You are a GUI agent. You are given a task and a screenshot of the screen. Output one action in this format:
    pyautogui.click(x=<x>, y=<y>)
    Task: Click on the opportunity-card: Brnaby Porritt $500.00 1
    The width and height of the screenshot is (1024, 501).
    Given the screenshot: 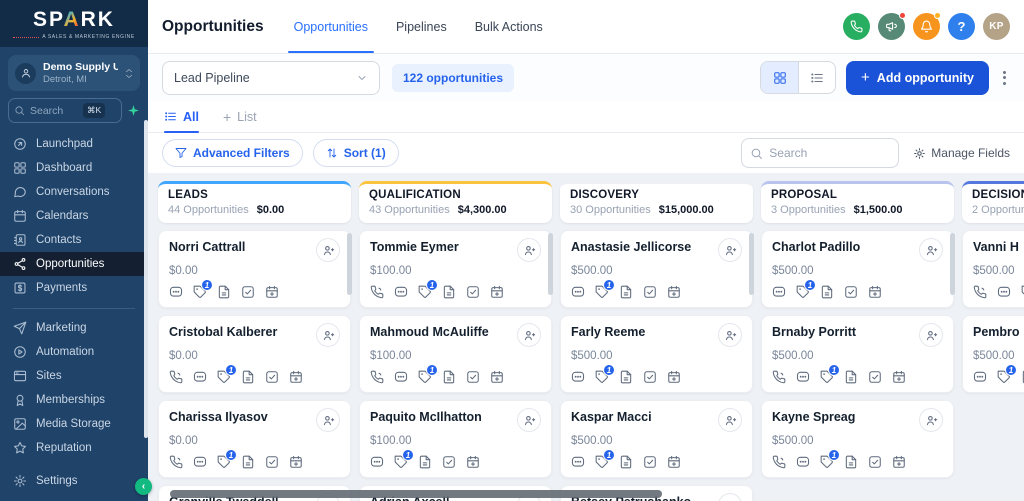 What is the action you would take?
    pyautogui.click(x=857, y=354)
    